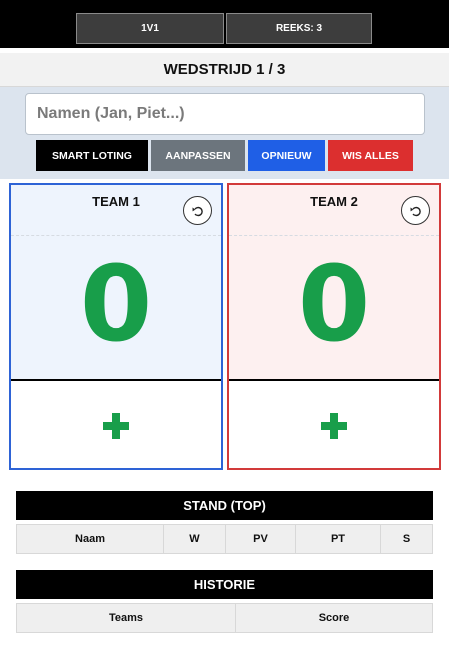 This screenshot has width=449, height=658. I want to click on team-2-score-area: TEAM 2 0, so click(334, 283).